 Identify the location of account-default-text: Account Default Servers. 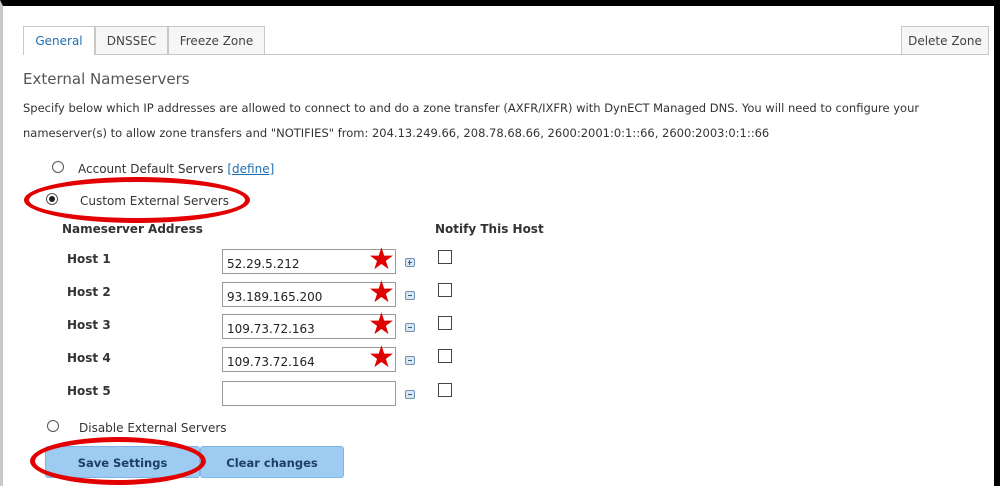
(151, 169).